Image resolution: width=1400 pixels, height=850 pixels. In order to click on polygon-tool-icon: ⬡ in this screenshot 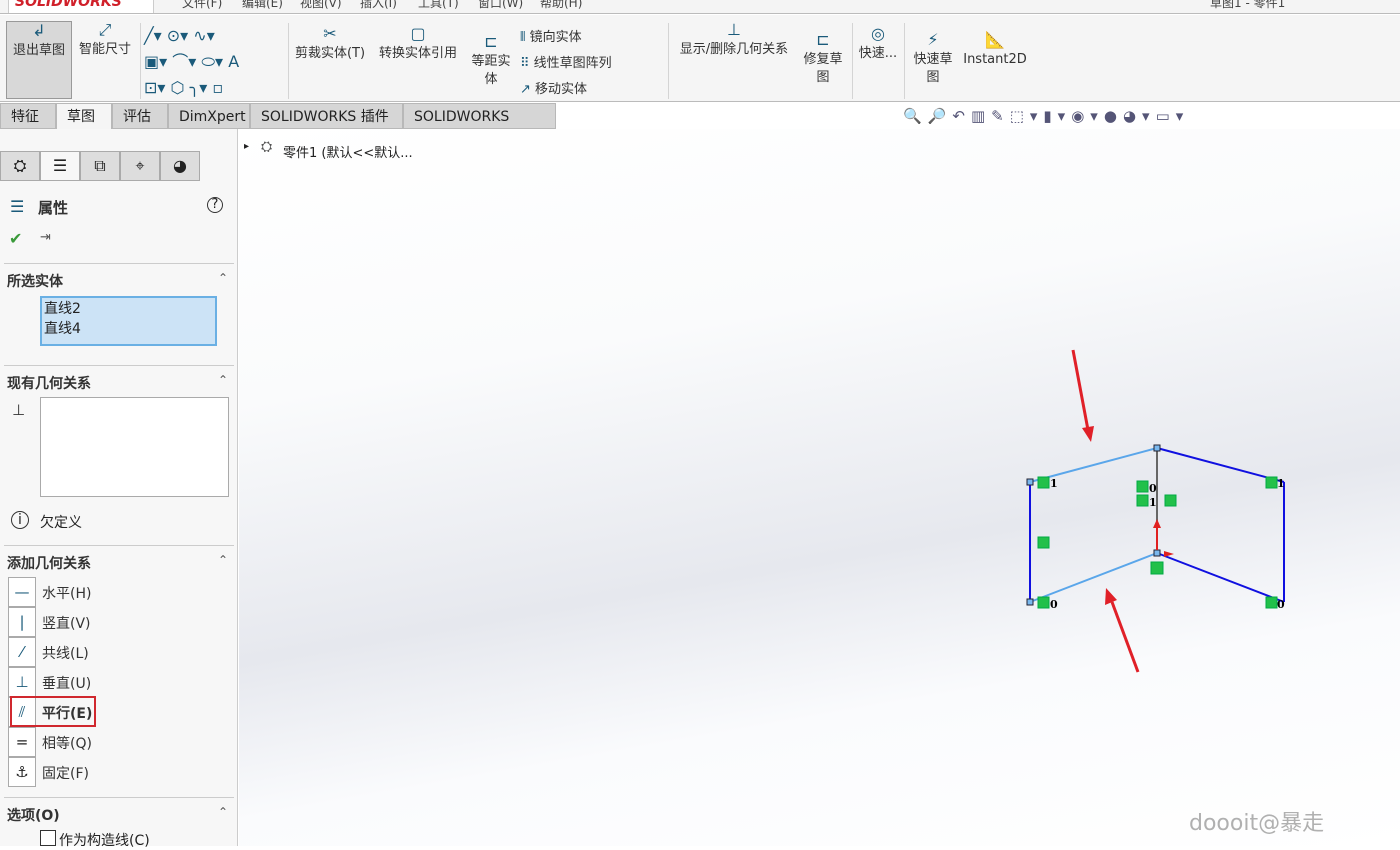, I will do `click(178, 87)`.